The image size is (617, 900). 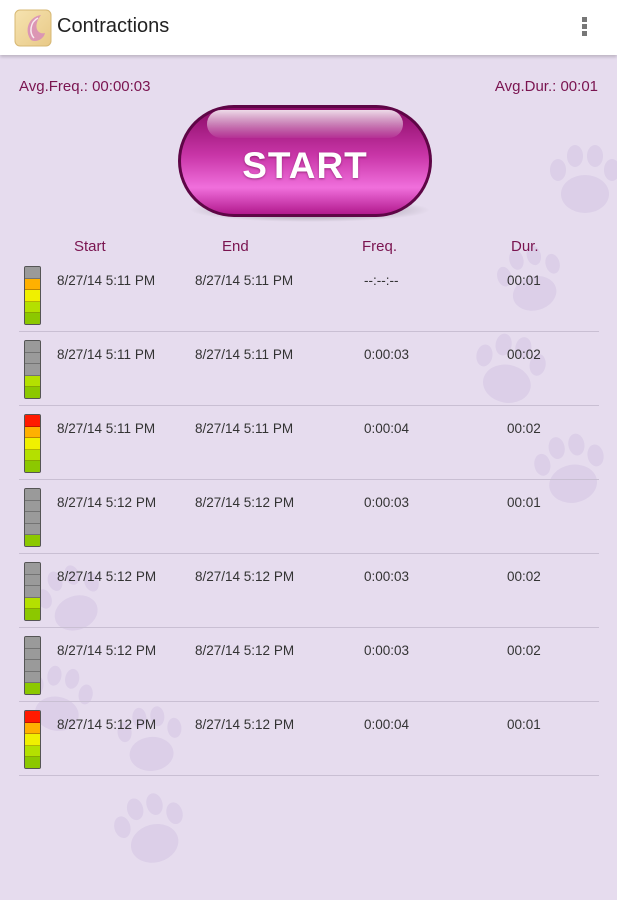 I want to click on column-header-freq: Freq., so click(x=380, y=246).